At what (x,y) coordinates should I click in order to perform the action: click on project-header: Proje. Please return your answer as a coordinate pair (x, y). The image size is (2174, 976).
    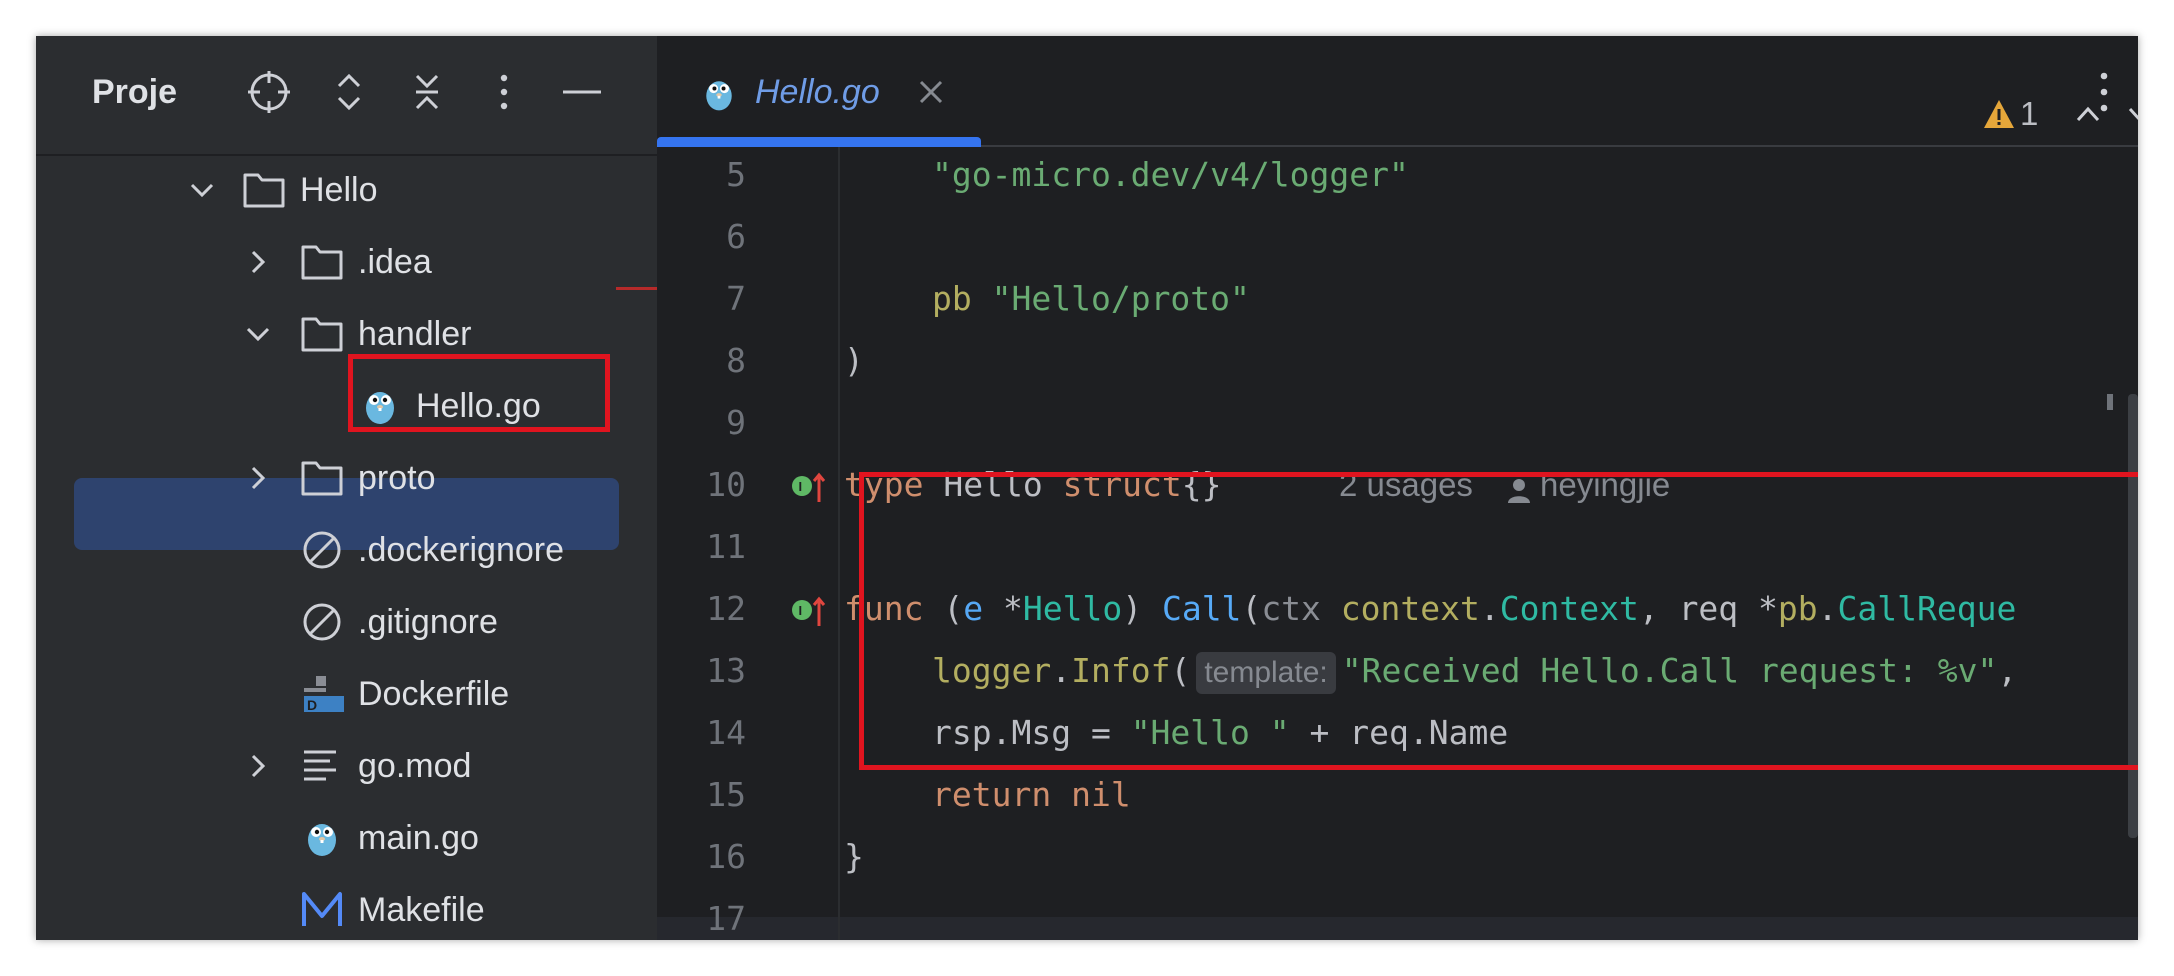
    Looking at the image, I should click on (346, 95).